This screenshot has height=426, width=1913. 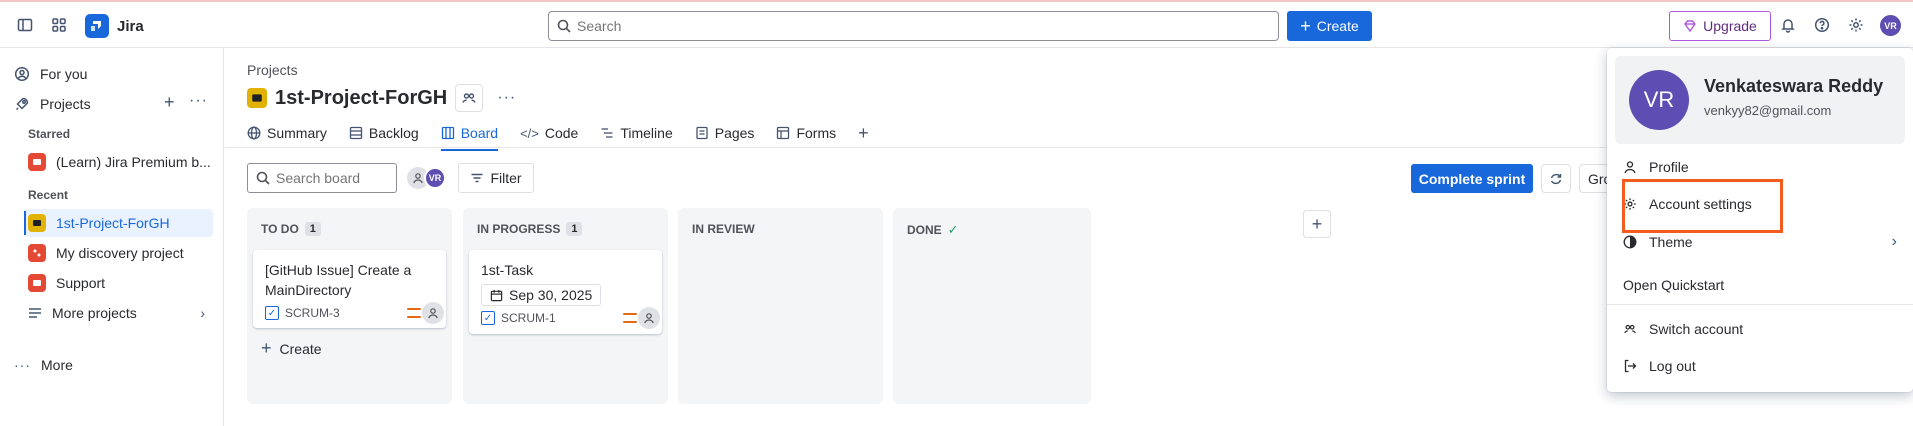 What do you see at coordinates (331, 178) in the screenshot?
I see `board-search-input` at bounding box center [331, 178].